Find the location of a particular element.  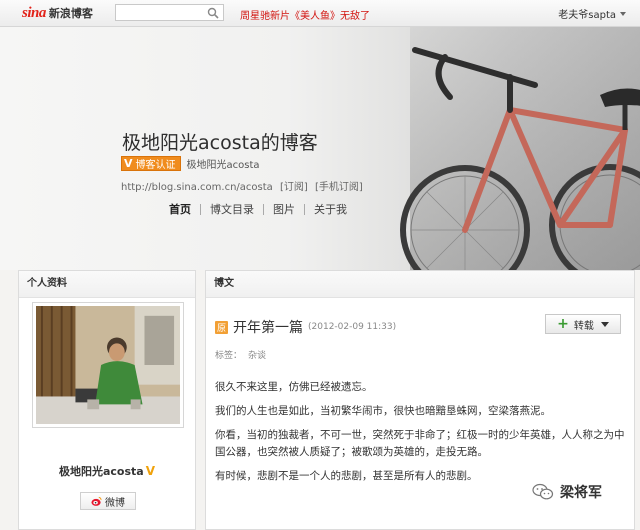

posts-heading: 博文 is located at coordinates (420, 284).